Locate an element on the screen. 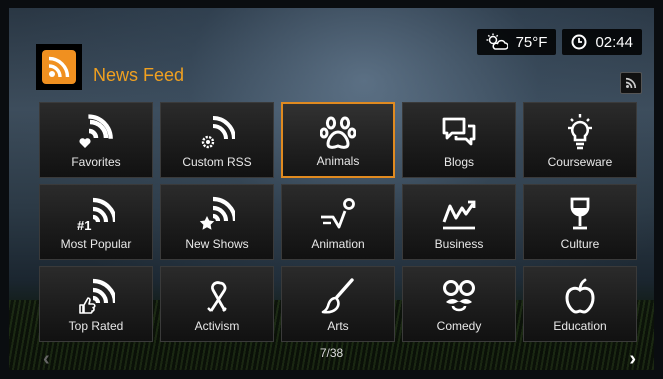  tile-animation: Animation is located at coordinates (338, 222).